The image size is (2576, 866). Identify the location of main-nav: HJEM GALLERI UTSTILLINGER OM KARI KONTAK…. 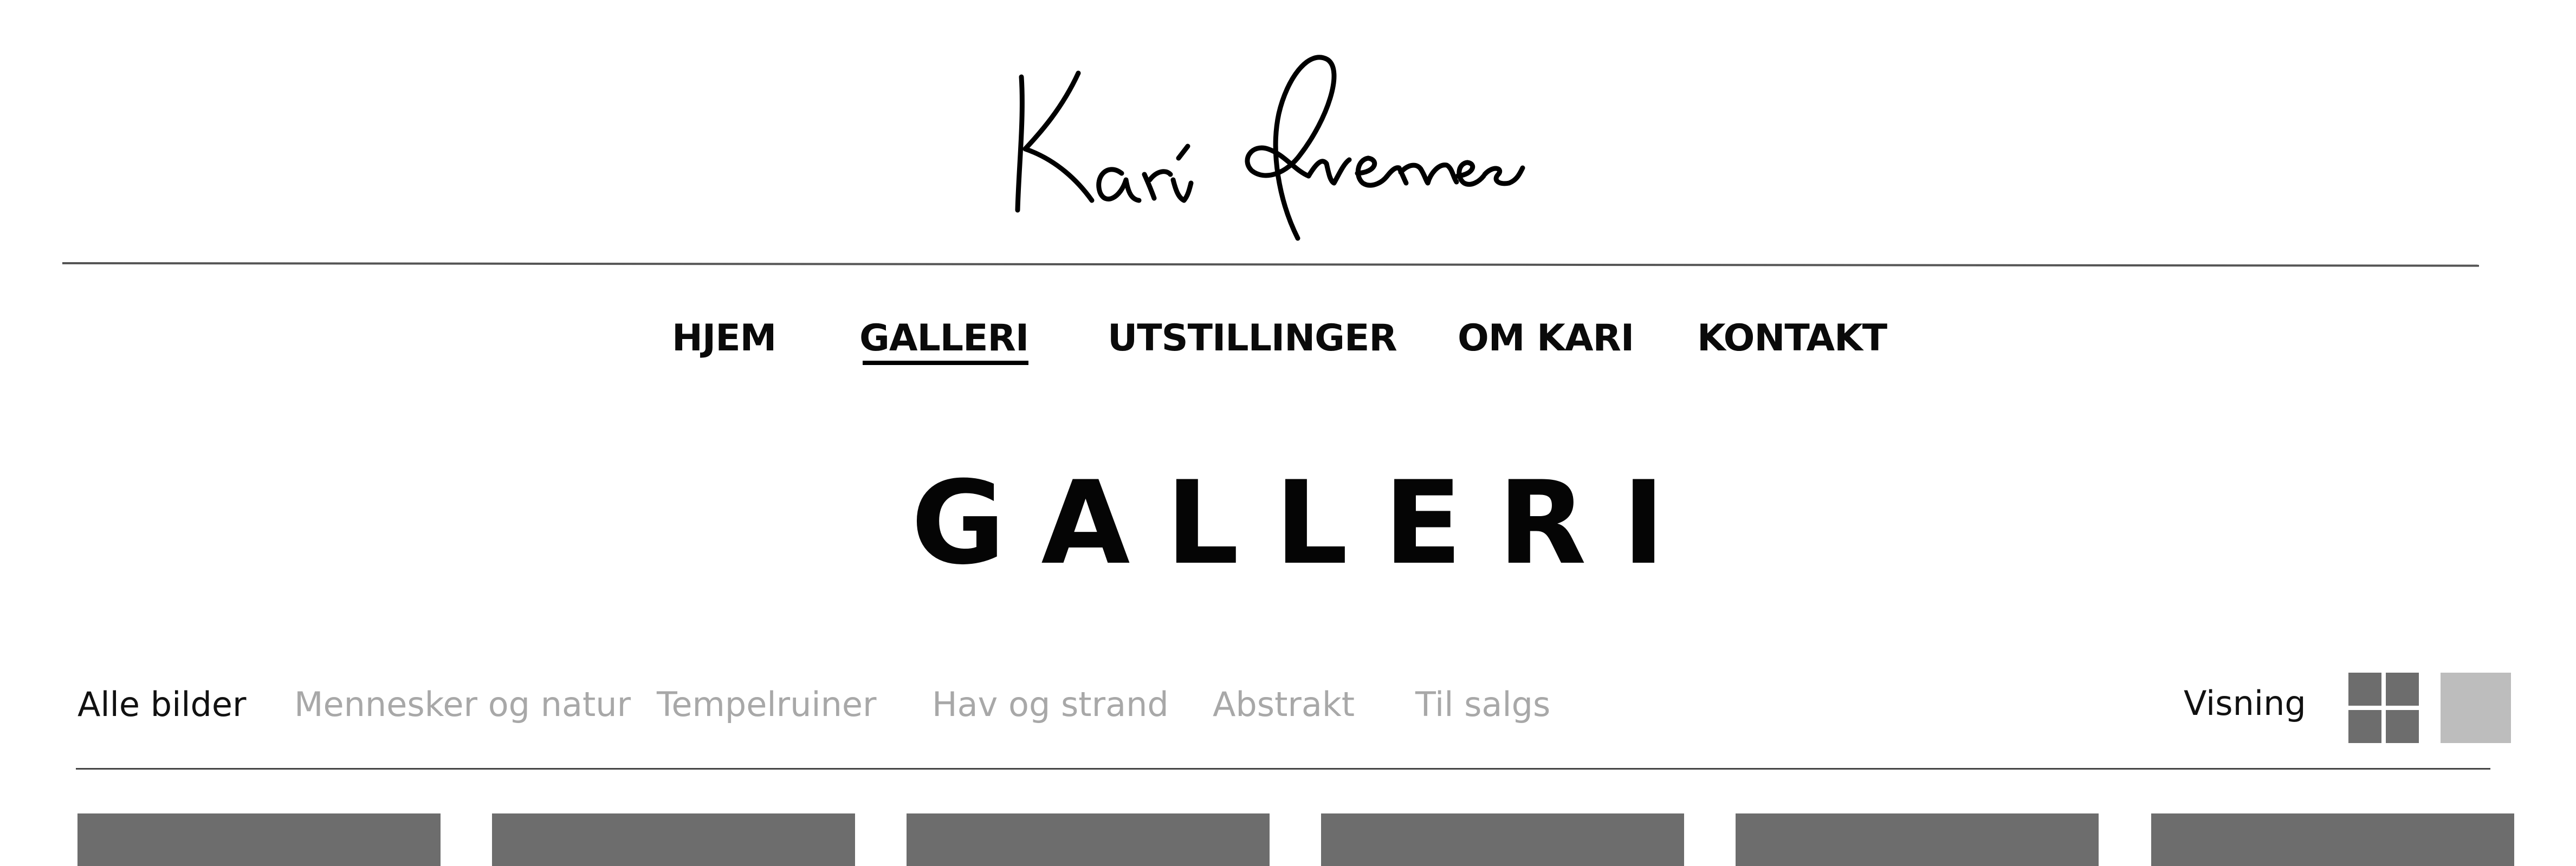
(1288, 341).